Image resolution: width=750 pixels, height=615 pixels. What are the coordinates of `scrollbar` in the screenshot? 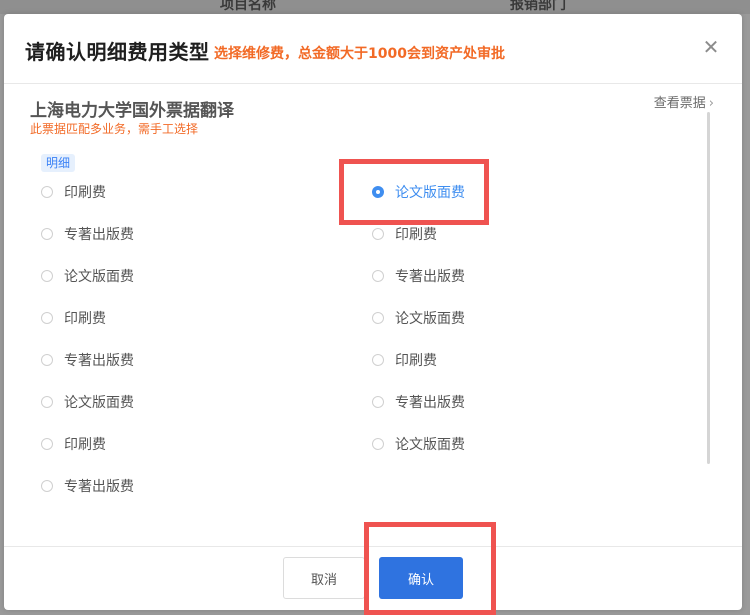 It's located at (708, 288).